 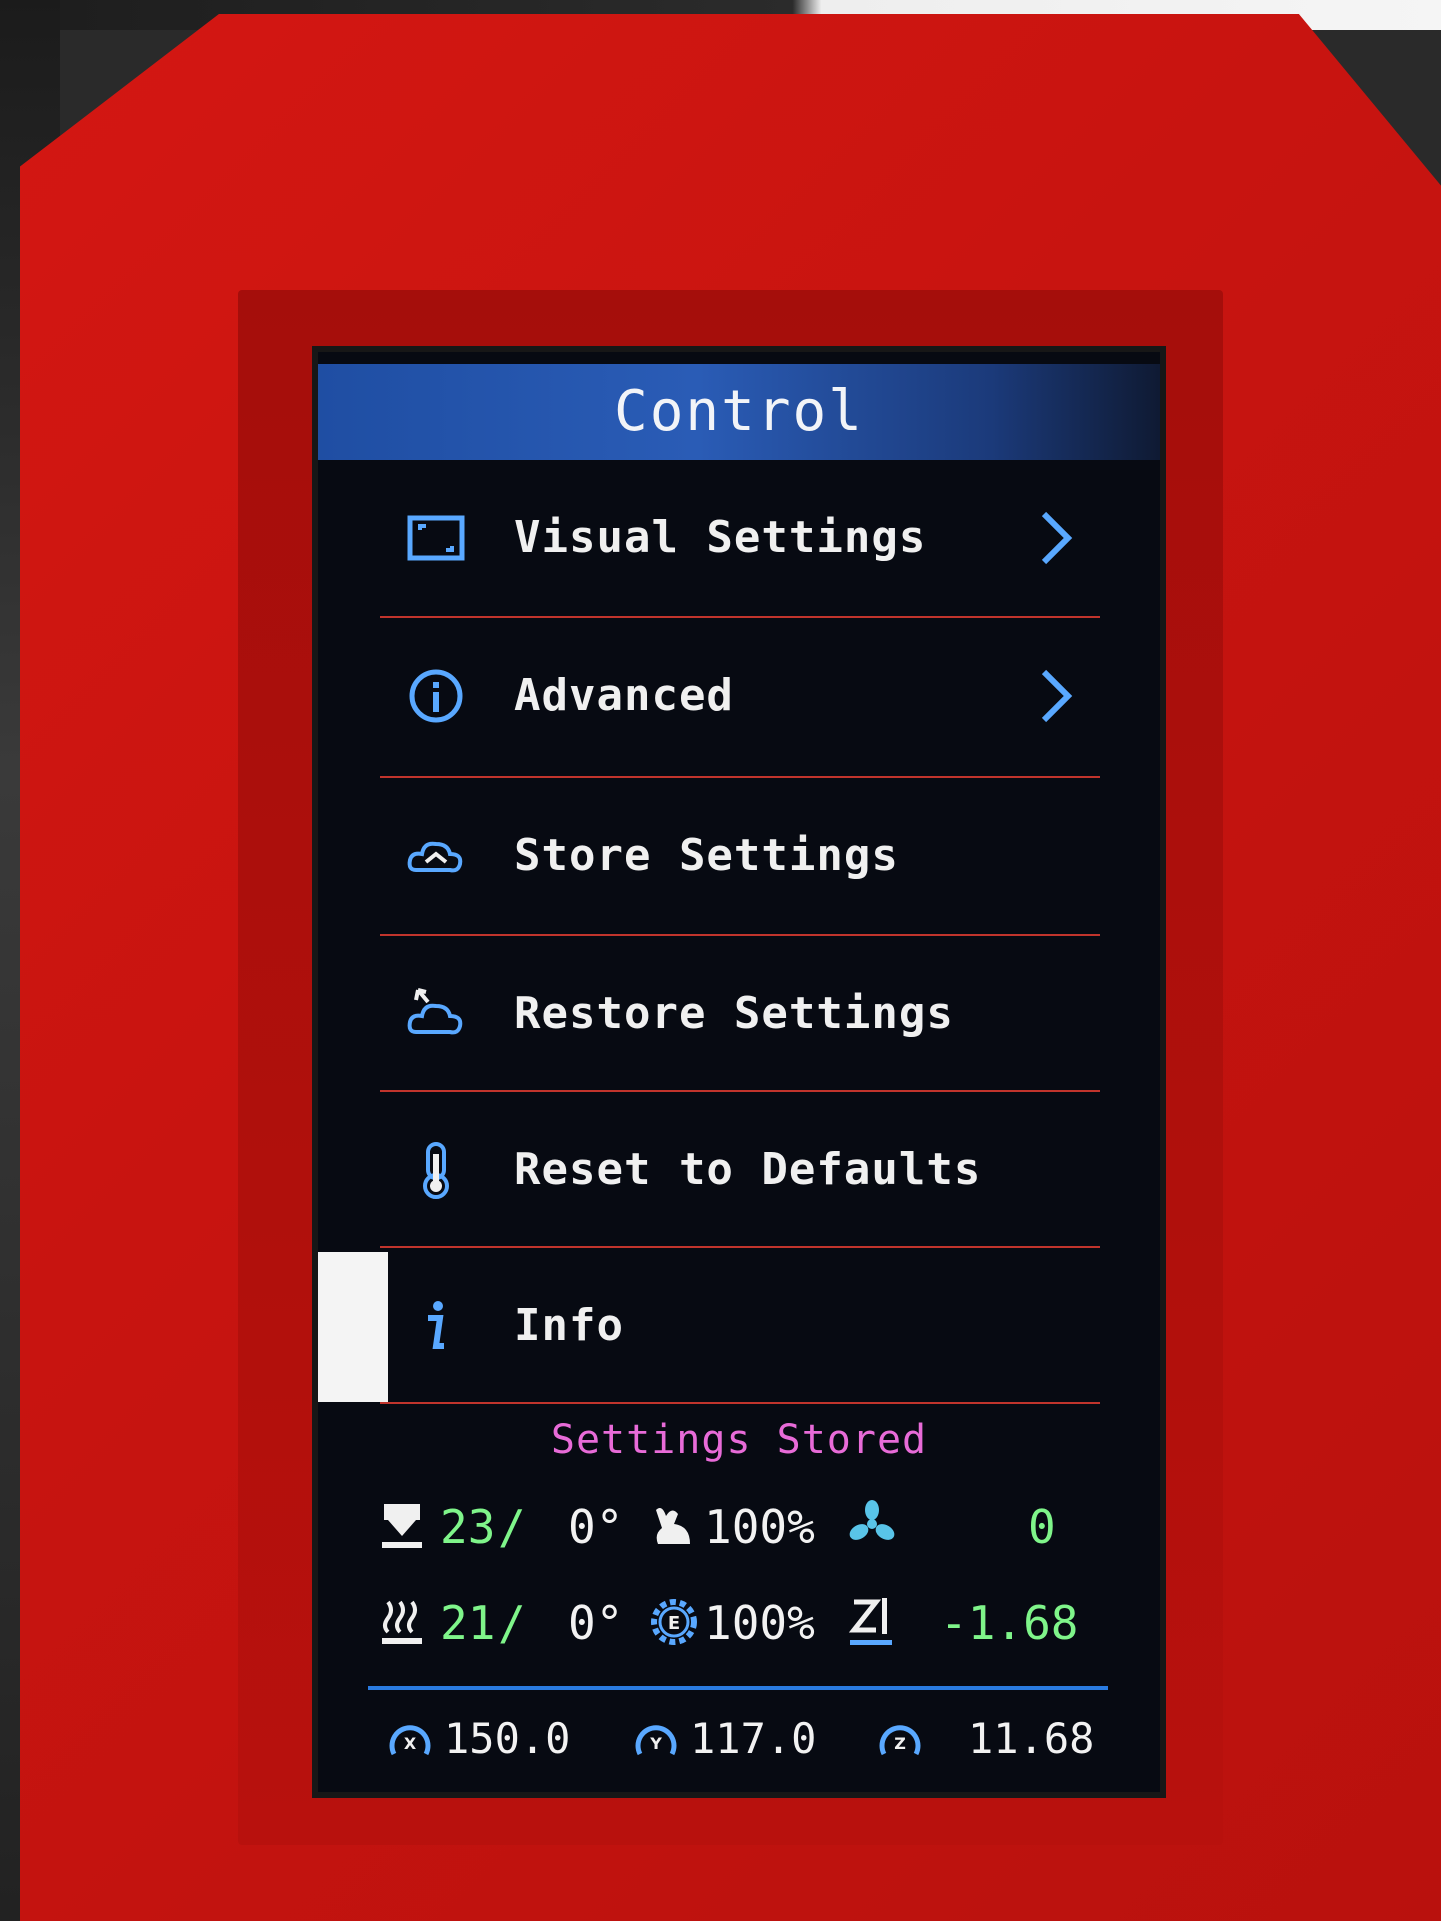 I want to click on z-offset-icon, so click(x=872, y=1624).